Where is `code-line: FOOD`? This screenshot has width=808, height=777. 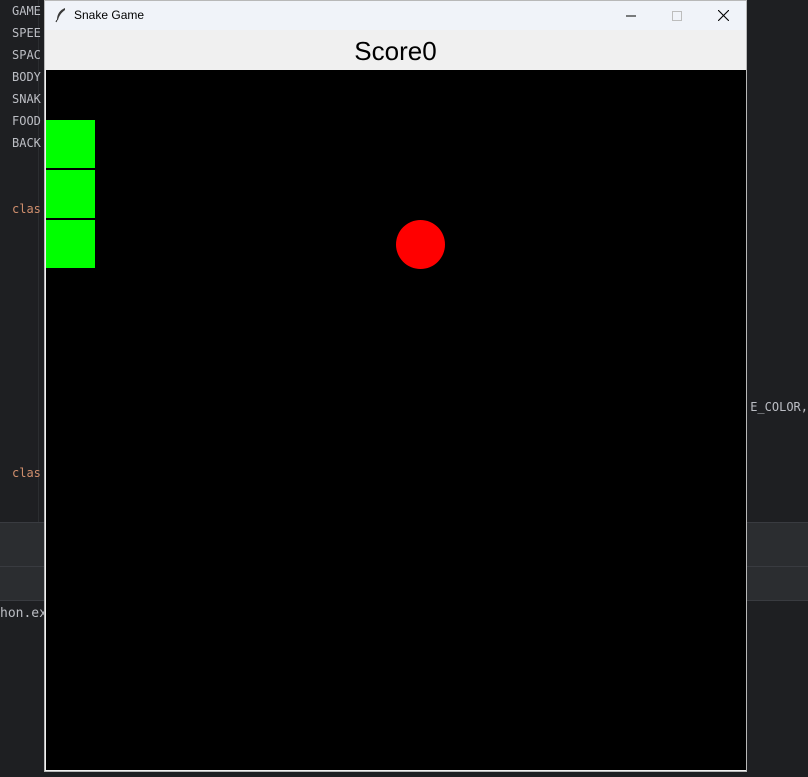 code-line: FOOD is located at coordinates (26, 121).